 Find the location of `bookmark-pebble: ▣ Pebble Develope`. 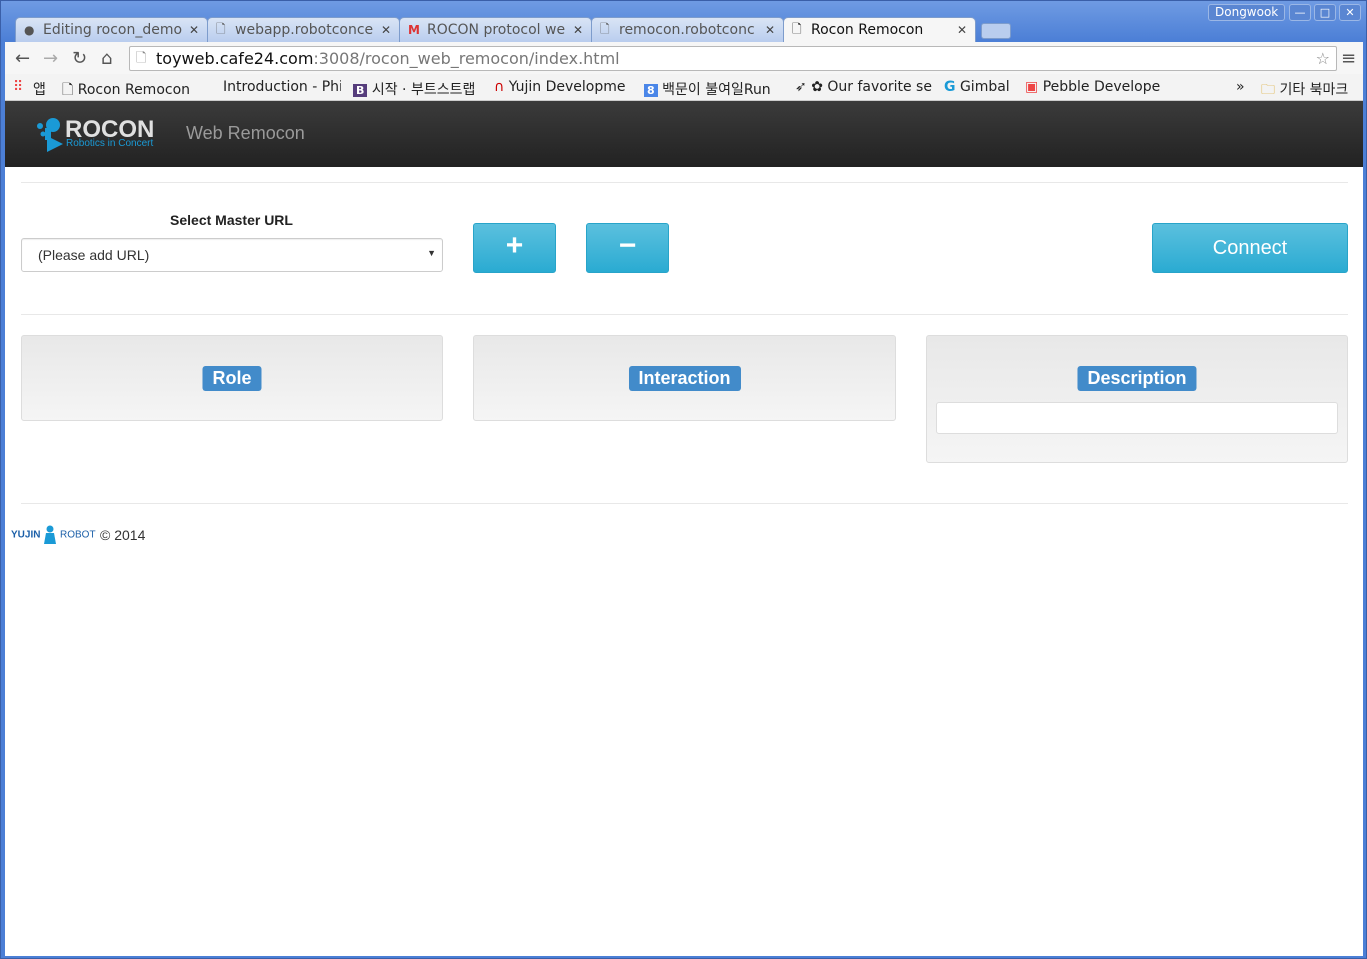

bookmark-pebble: ▣ Pebble Develope is located at coordinates (1094, 87).